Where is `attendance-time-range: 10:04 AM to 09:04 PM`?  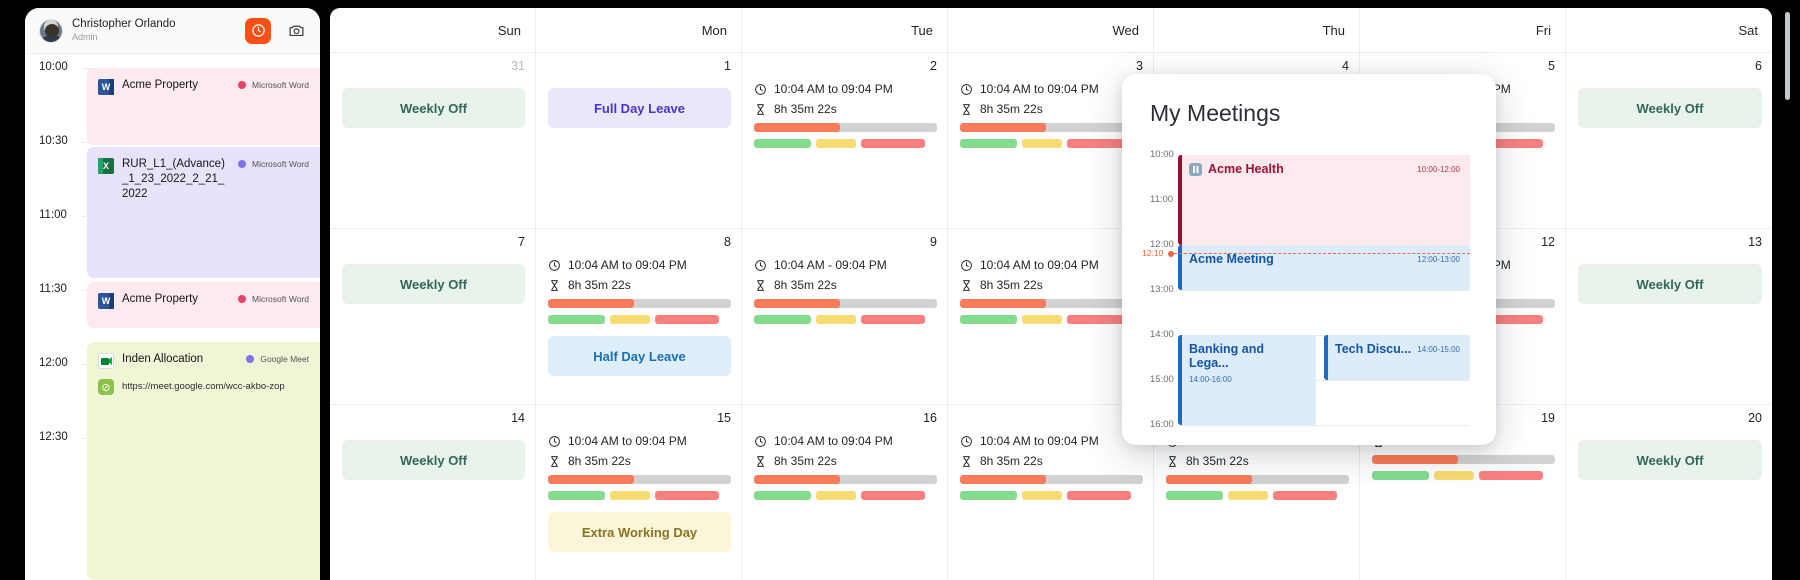
attendance-time-range: 10:04 AM to 09:04 PM is located at coordinates (1051, 265).